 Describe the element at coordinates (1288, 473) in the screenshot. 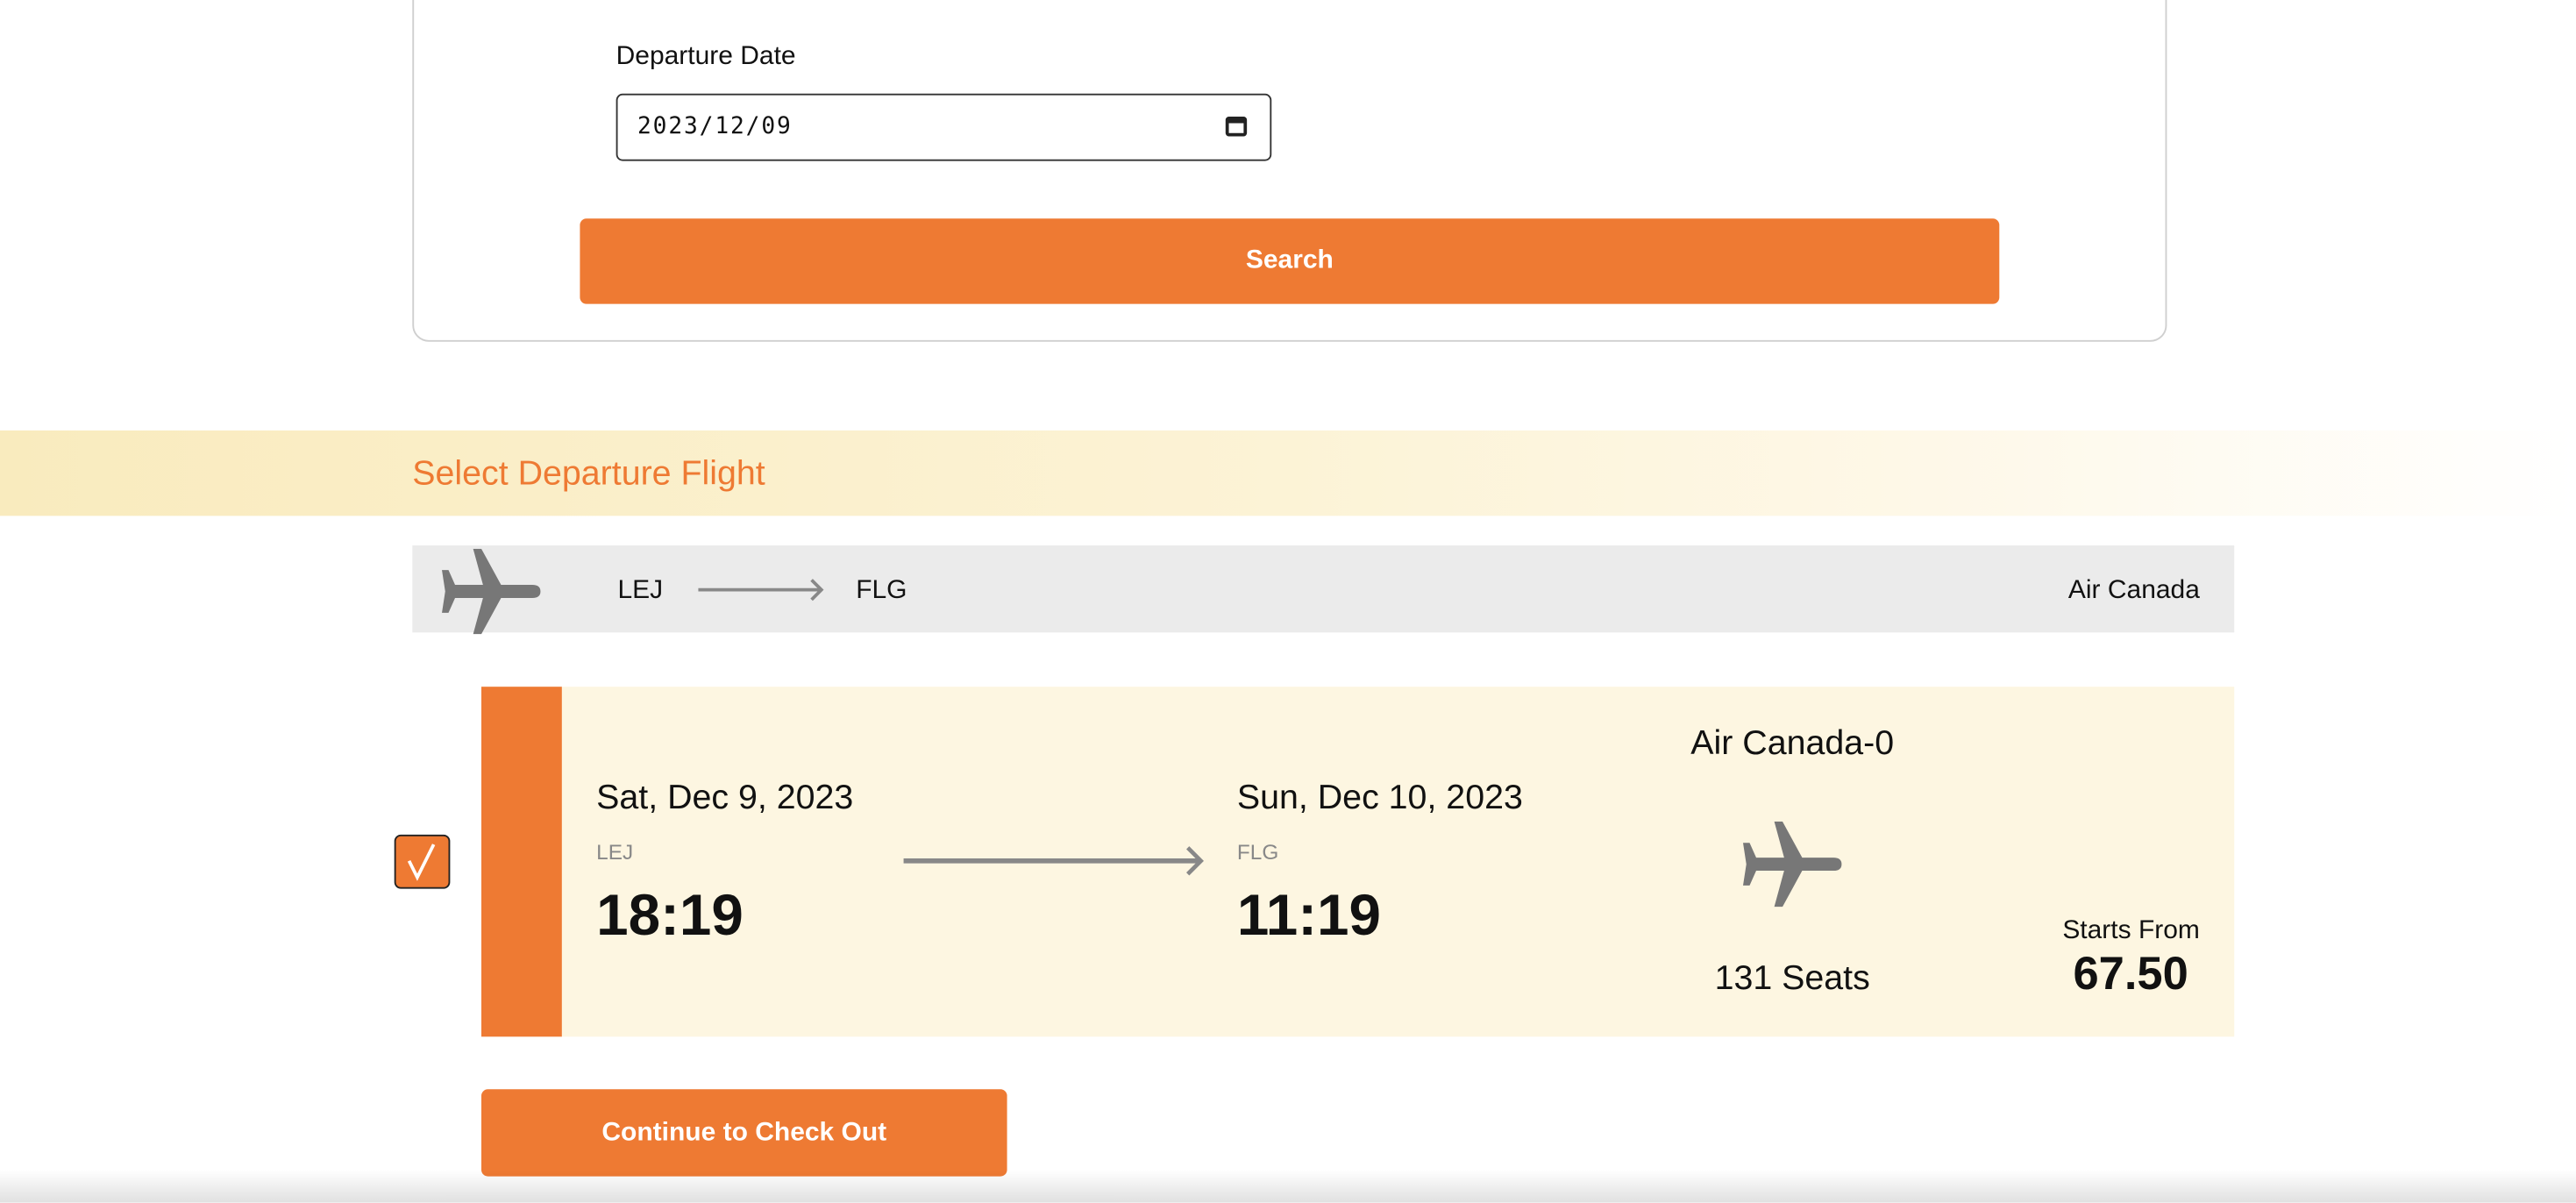

I see `section-banner: Select Departure Flight` at that location.